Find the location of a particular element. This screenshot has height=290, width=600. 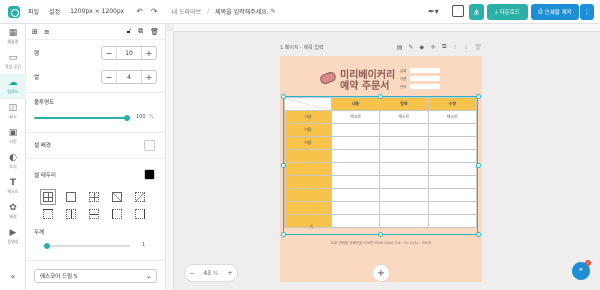

rows-stepper: − 10 + is located at coordinates (129, 53).